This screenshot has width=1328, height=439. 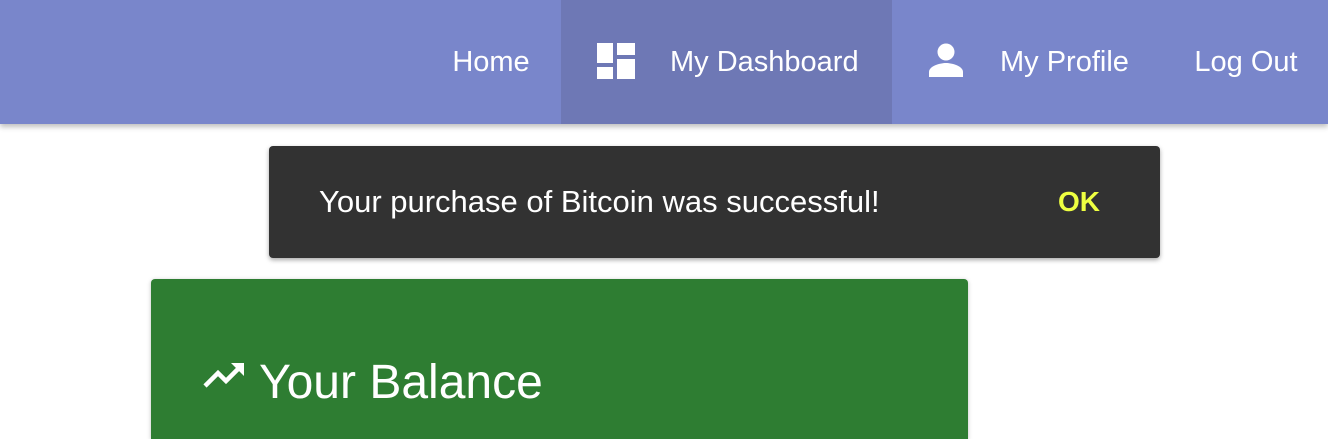 What do you see at coordinates (1079, 202) in the screenshot?
I see `snackbar-ok-button: OK` at bounding box center [1079, 202].